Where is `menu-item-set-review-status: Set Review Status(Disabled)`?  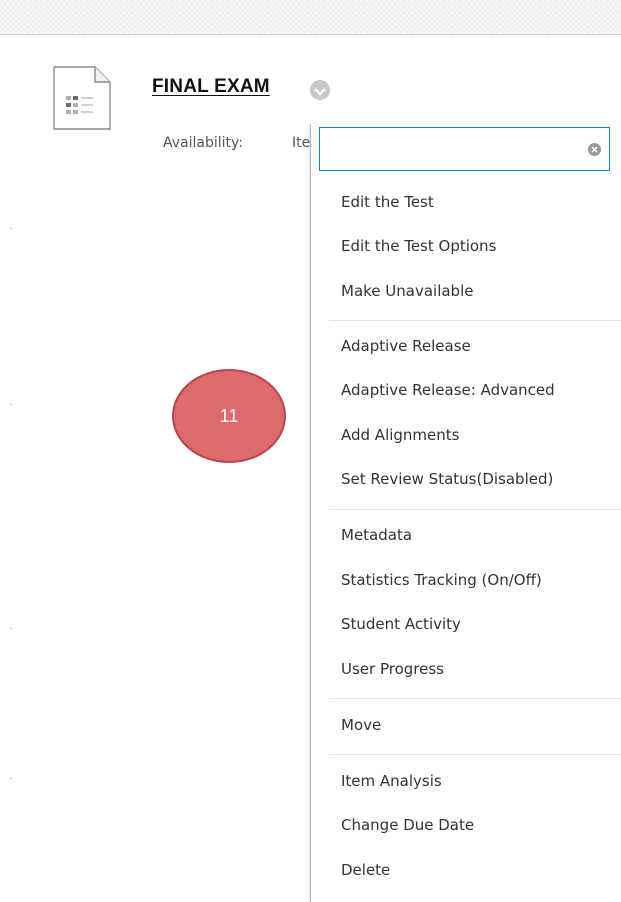 menu-item-set-review-status: Set Review Status(Disabled) is located at coordinates (447, 479).